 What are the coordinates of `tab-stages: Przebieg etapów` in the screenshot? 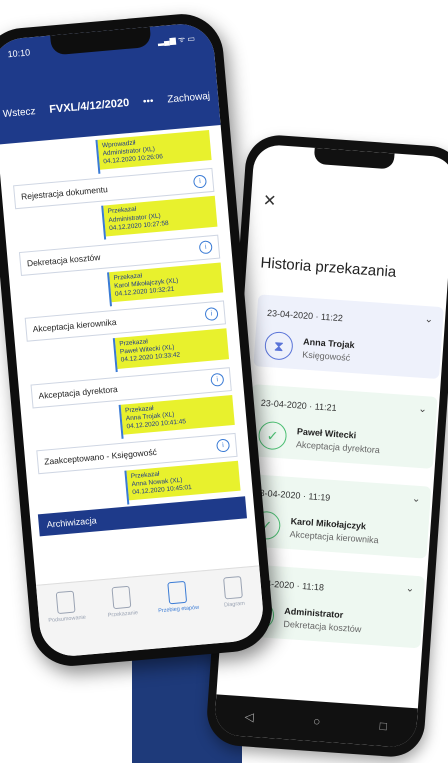 It's located at (177, 597).